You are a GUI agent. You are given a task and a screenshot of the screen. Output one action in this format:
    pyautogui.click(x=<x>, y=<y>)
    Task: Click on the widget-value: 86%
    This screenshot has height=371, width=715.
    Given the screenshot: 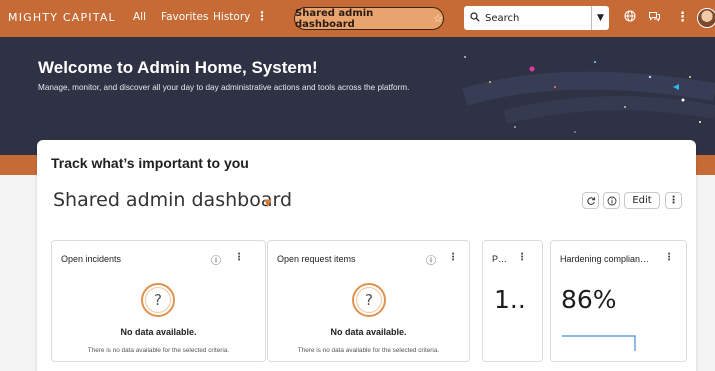 What is the action you would take?
    pyautogui.click(x=589, y=299)
    